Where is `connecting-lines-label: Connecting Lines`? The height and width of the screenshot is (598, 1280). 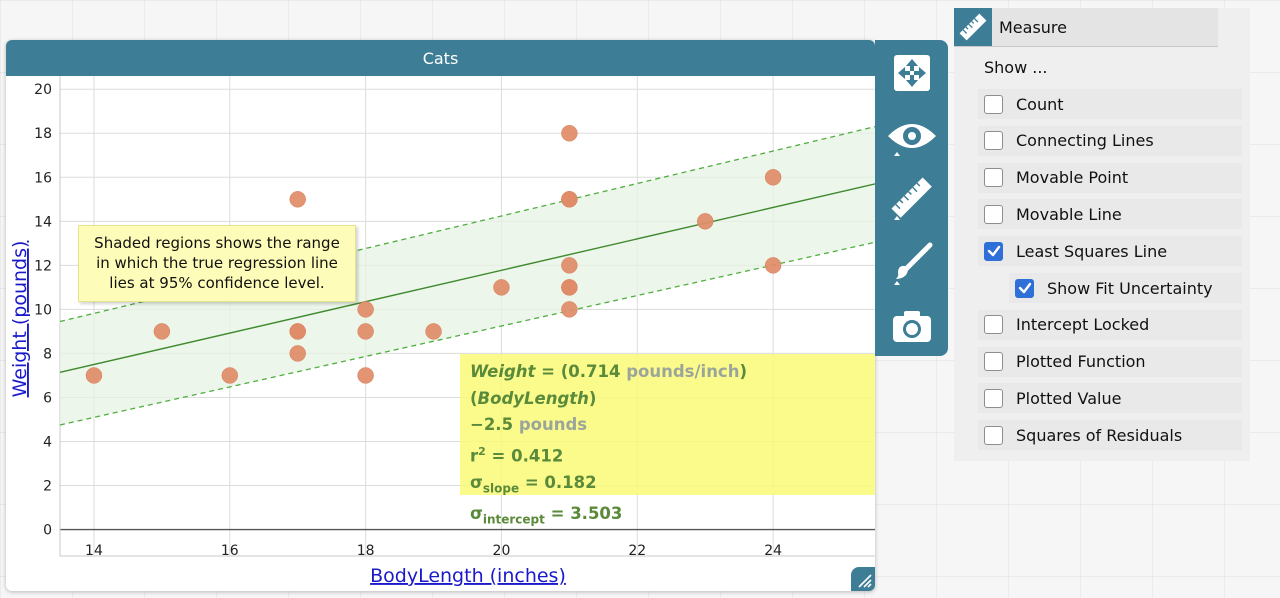
connecting-lines-label: Connecting Lines is located at coordinates (1085, 141).